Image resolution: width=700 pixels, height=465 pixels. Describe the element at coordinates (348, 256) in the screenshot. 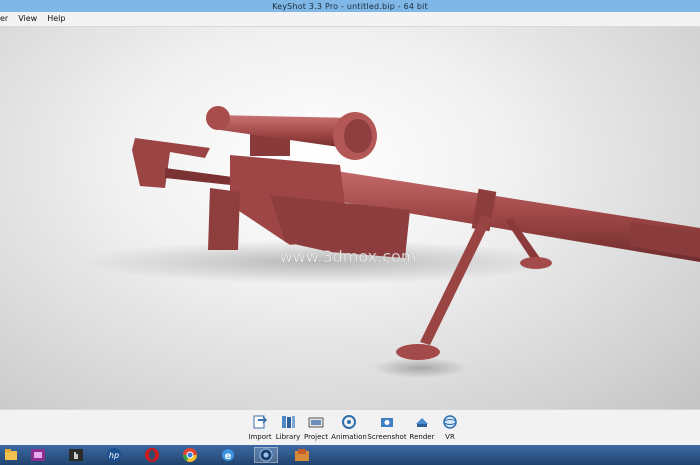

I see `watermark: www.3dmox.com` at that location.